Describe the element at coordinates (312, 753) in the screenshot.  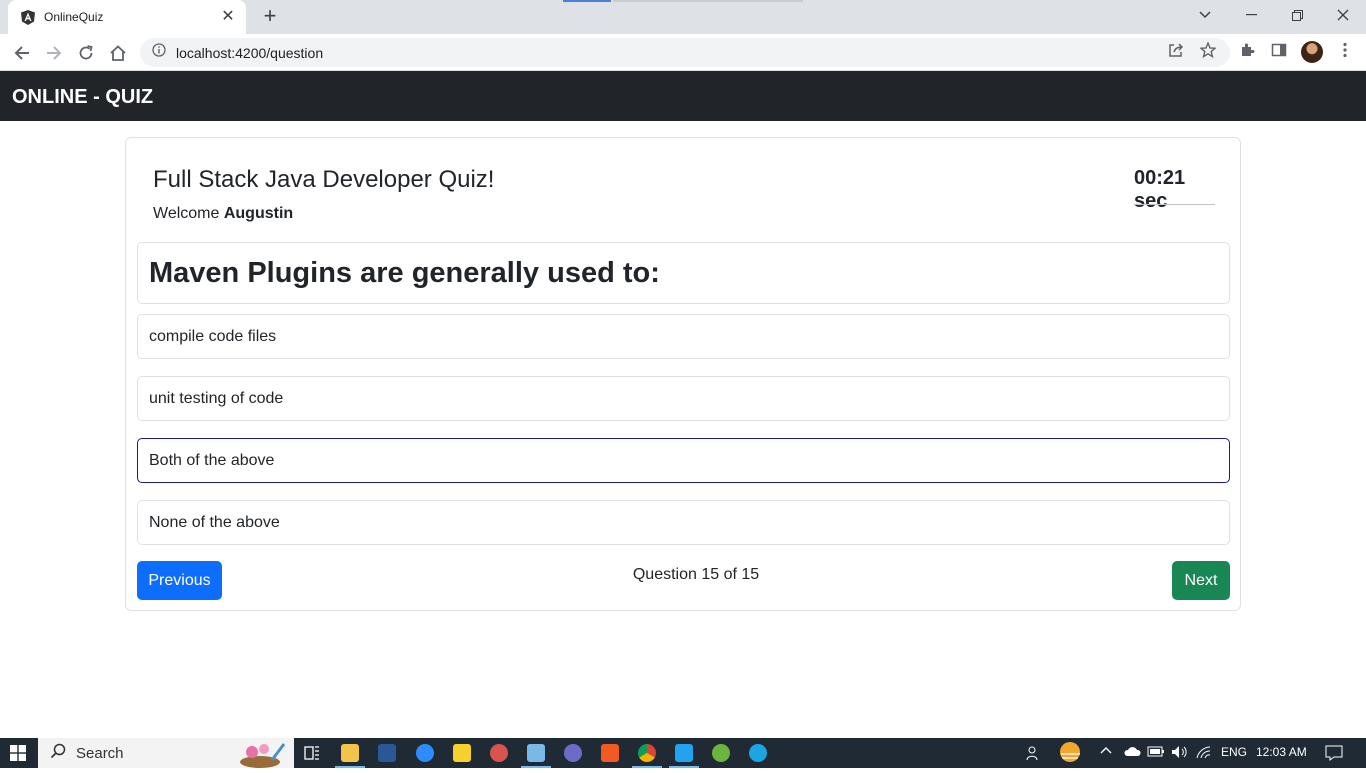
I see `task-view-icon` at that location.